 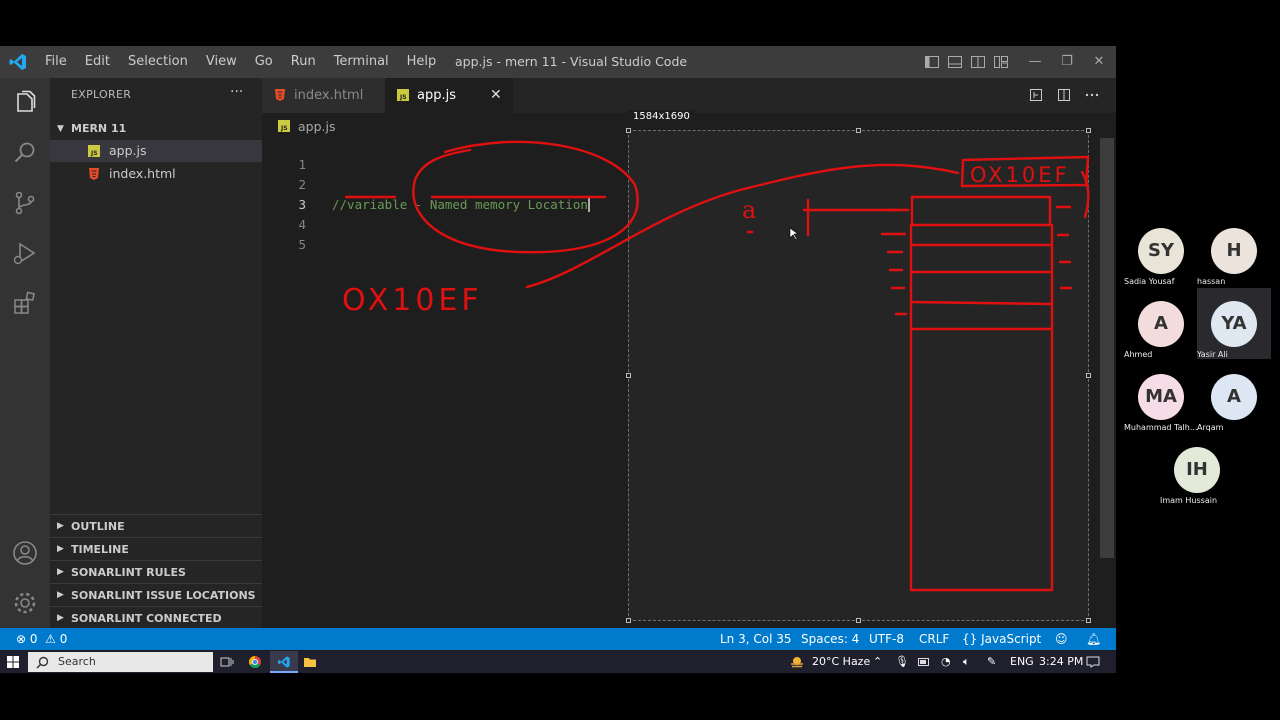 What do you see at coordinates (25, 103) in the screenshot?
I see `explorer-icon` at bounding box center [25, 103].